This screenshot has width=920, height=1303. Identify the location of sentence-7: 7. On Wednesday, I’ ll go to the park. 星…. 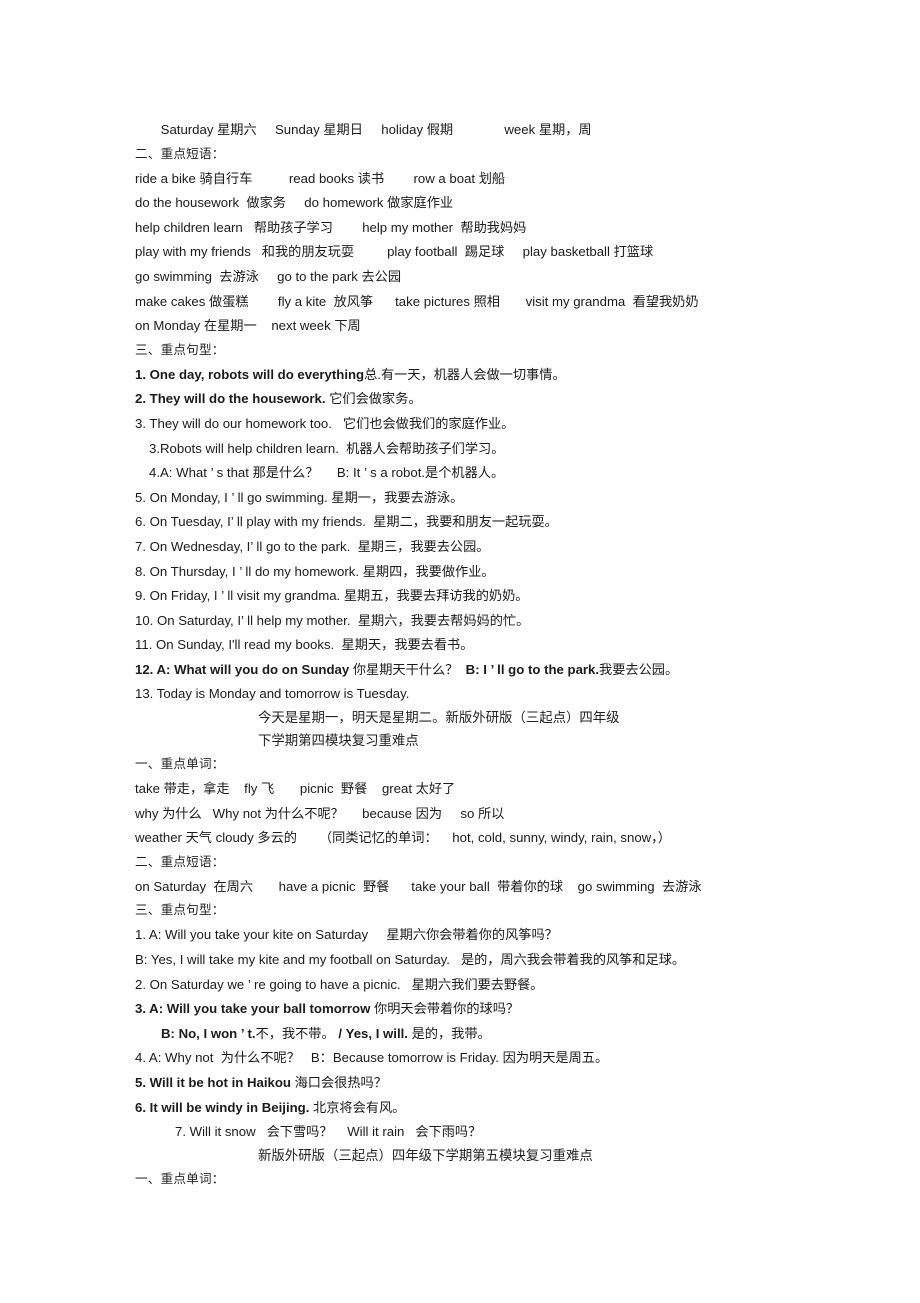
(312, 546).